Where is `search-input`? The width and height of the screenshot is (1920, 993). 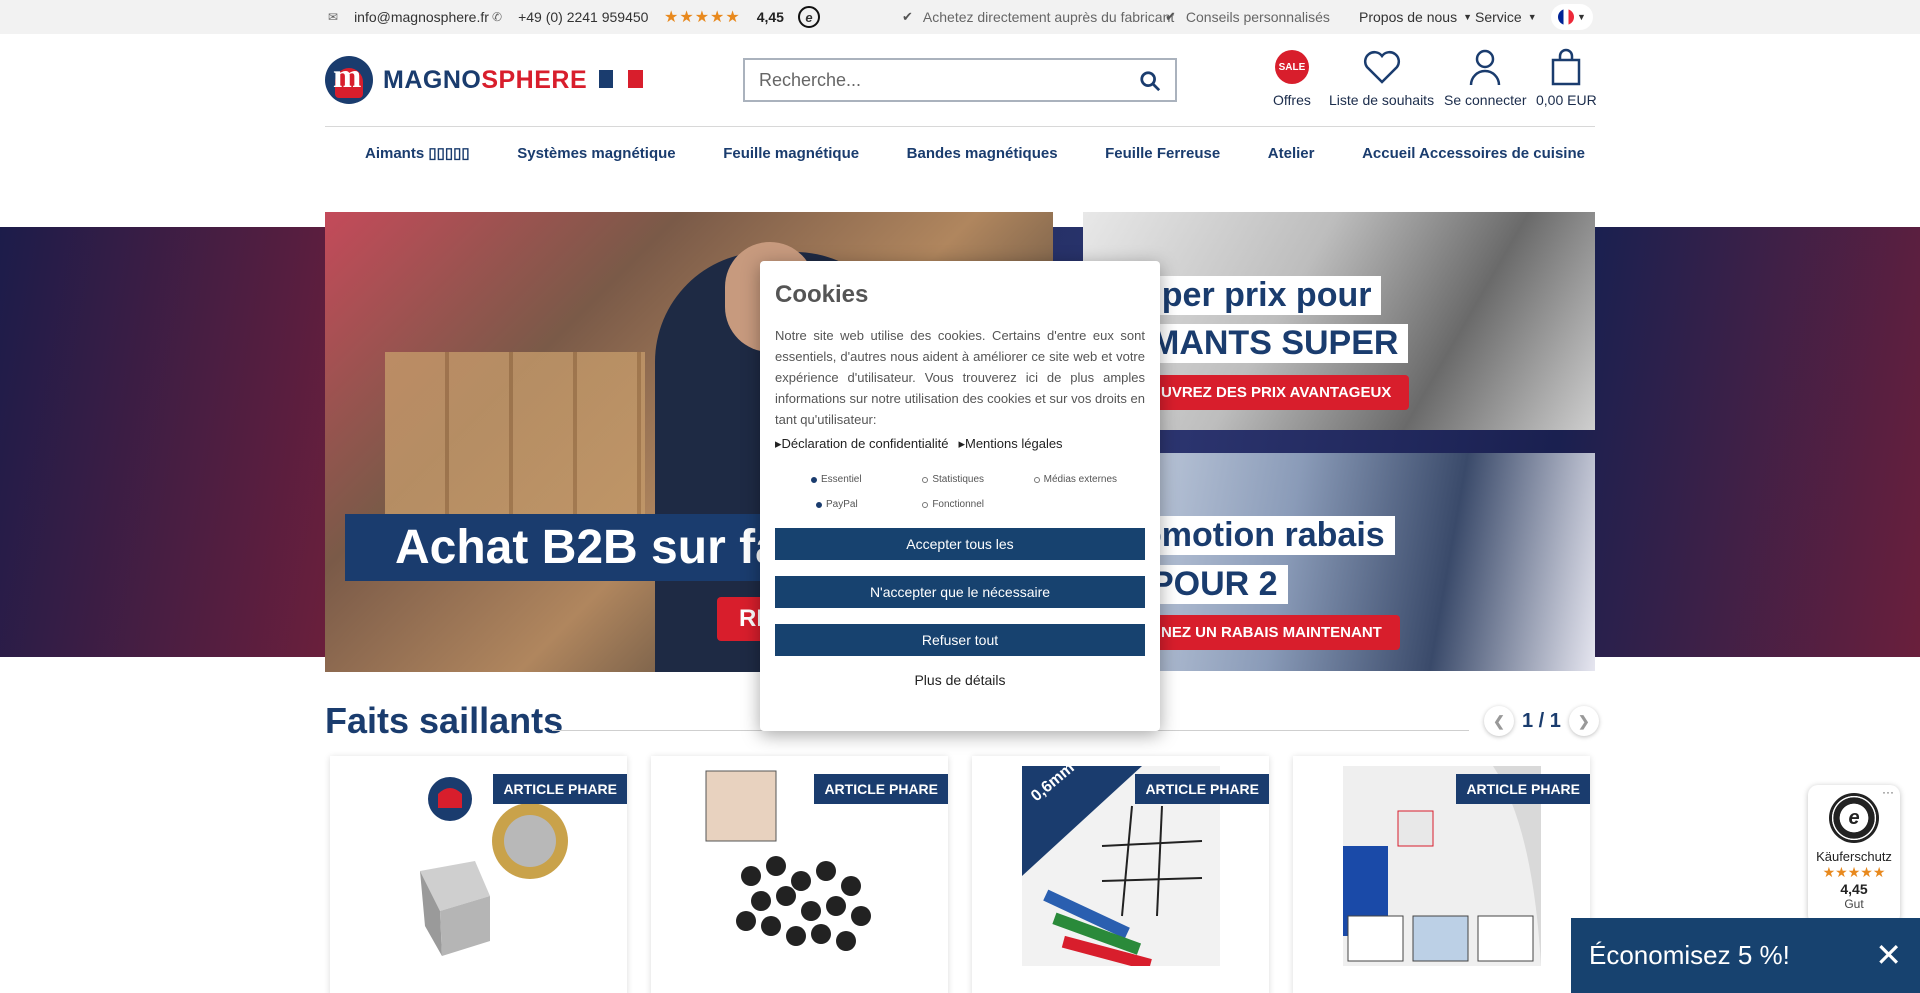
search-input is located at coordinates (949, 80).